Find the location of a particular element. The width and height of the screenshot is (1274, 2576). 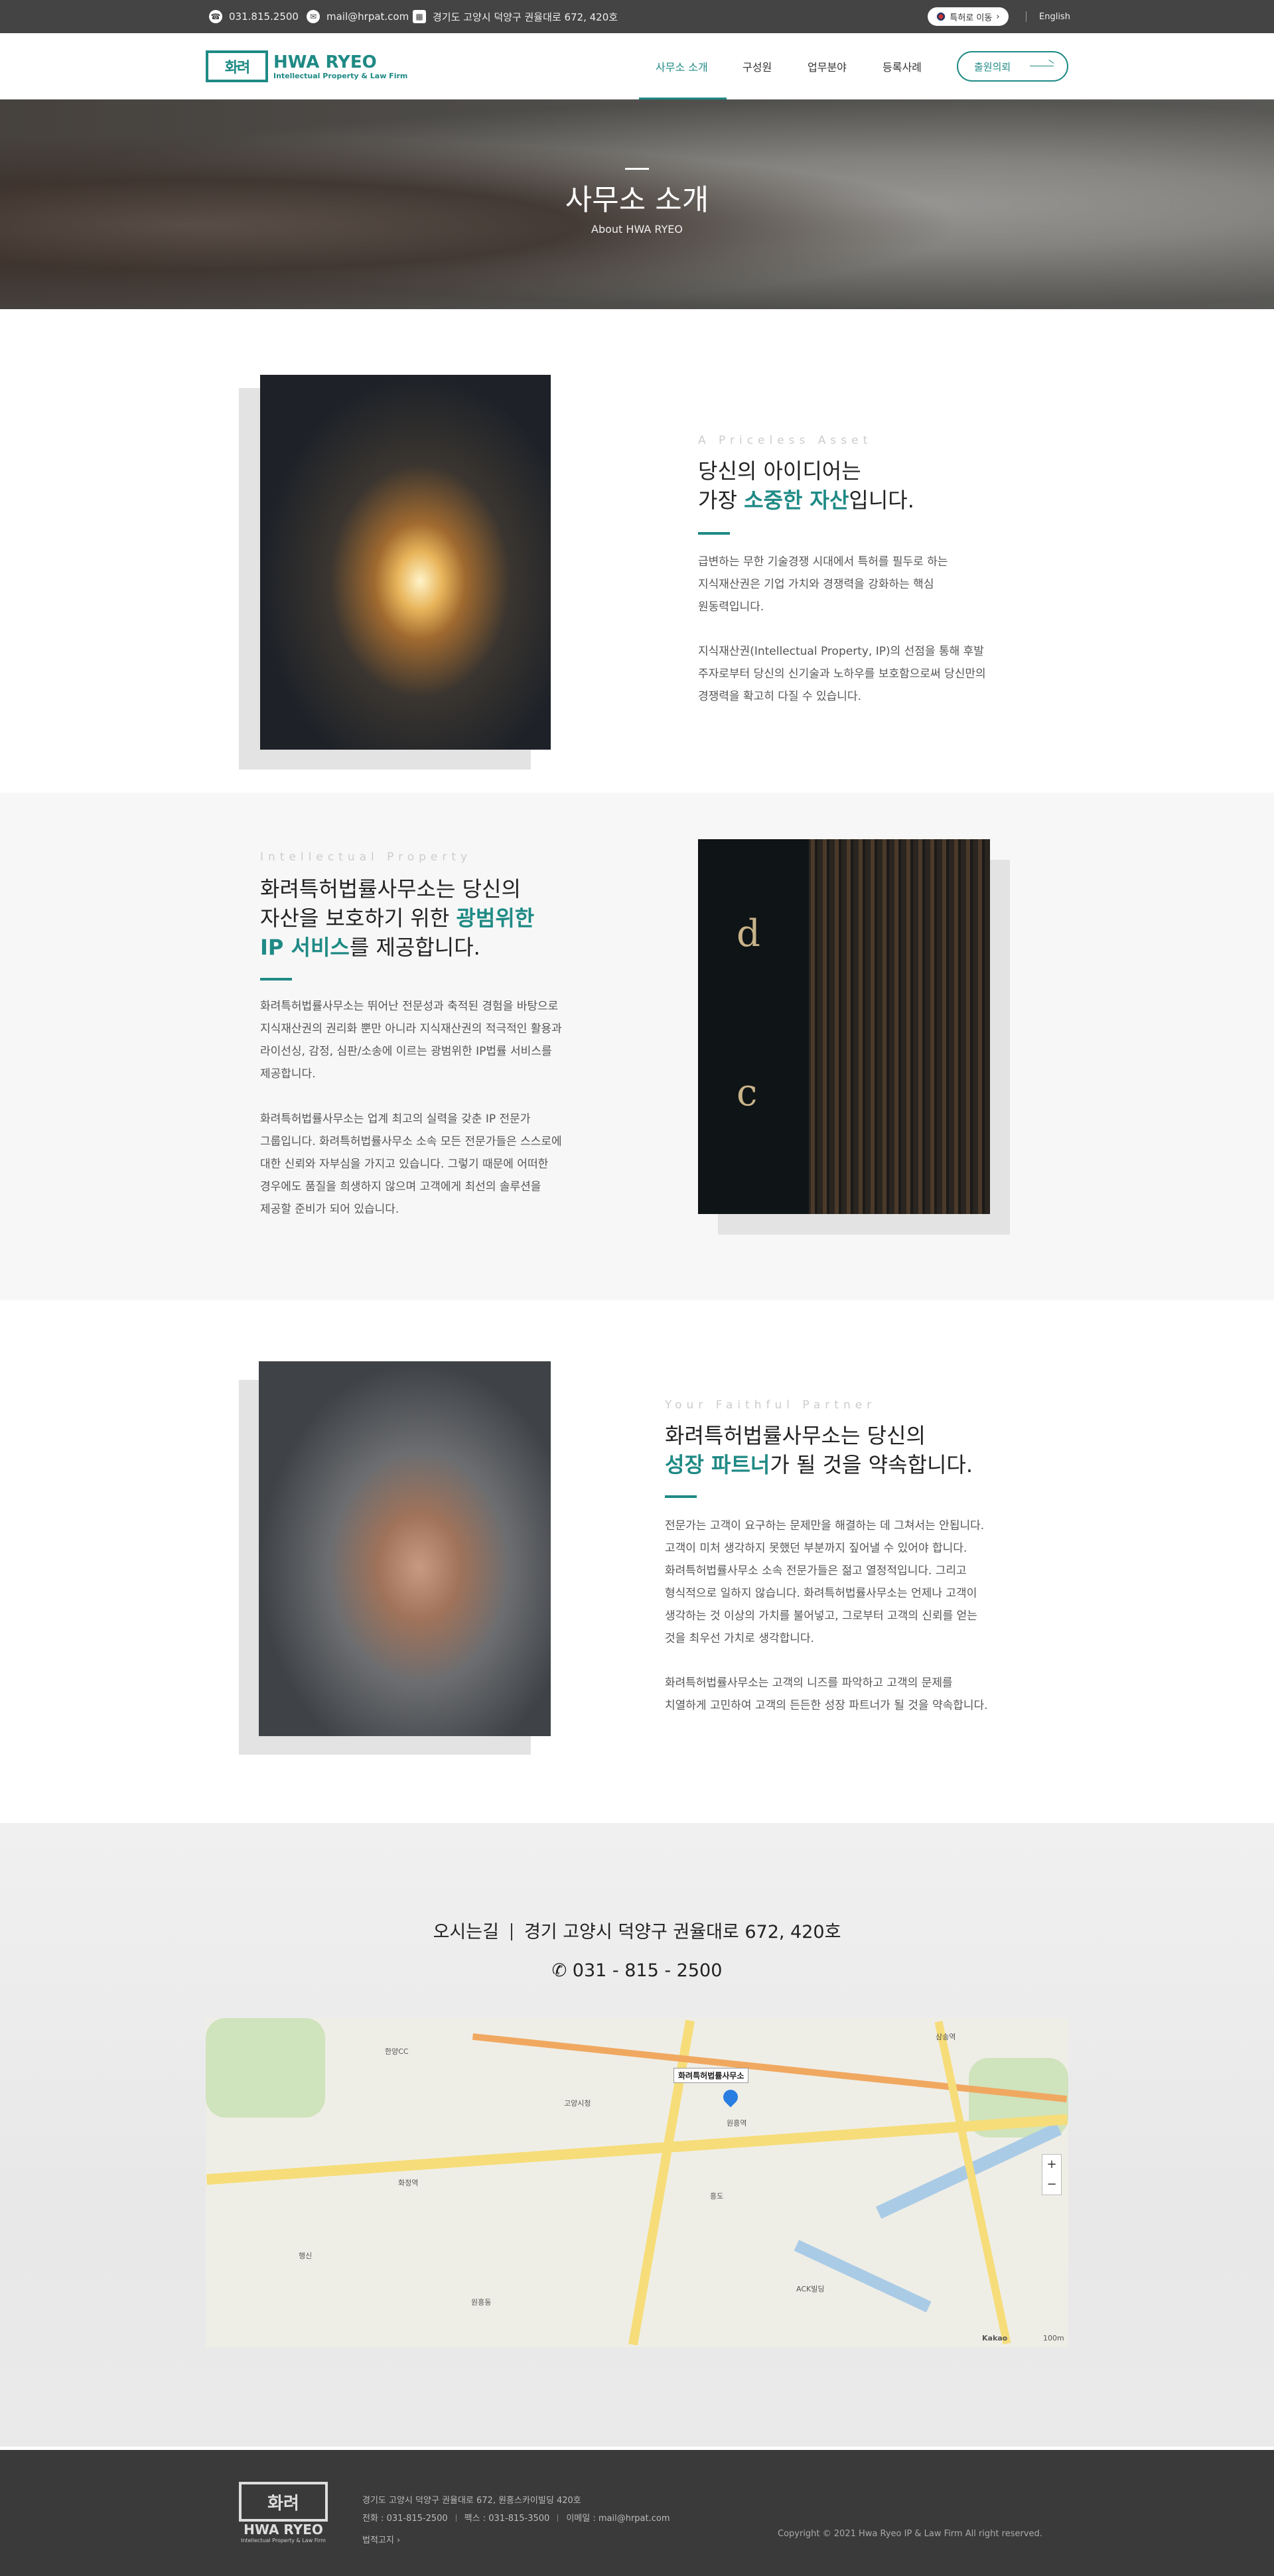

section2-heading-line2: 자산을 보호하기 위한 광범위한 is located at coordinates (398, 919).